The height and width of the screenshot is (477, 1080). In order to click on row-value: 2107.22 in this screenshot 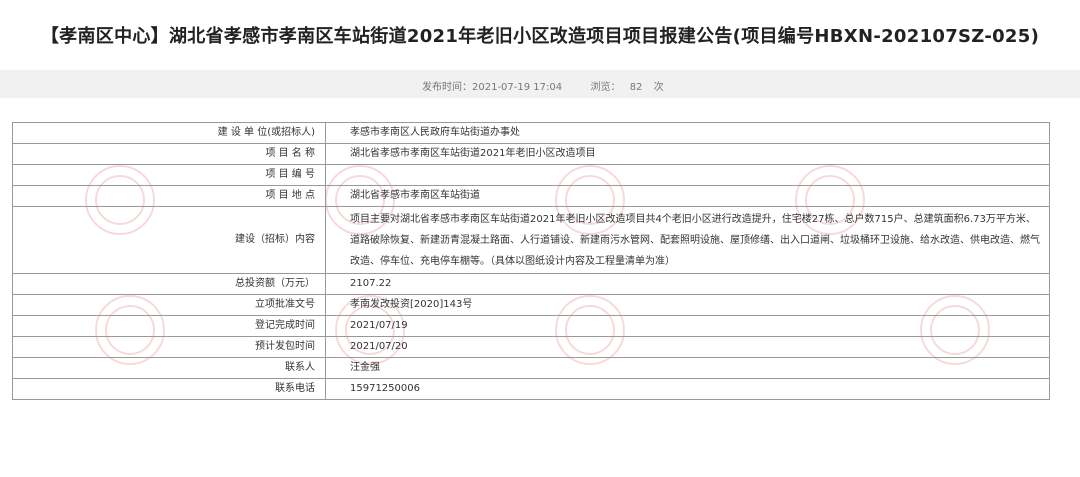, I will do `click(687, 284)`.